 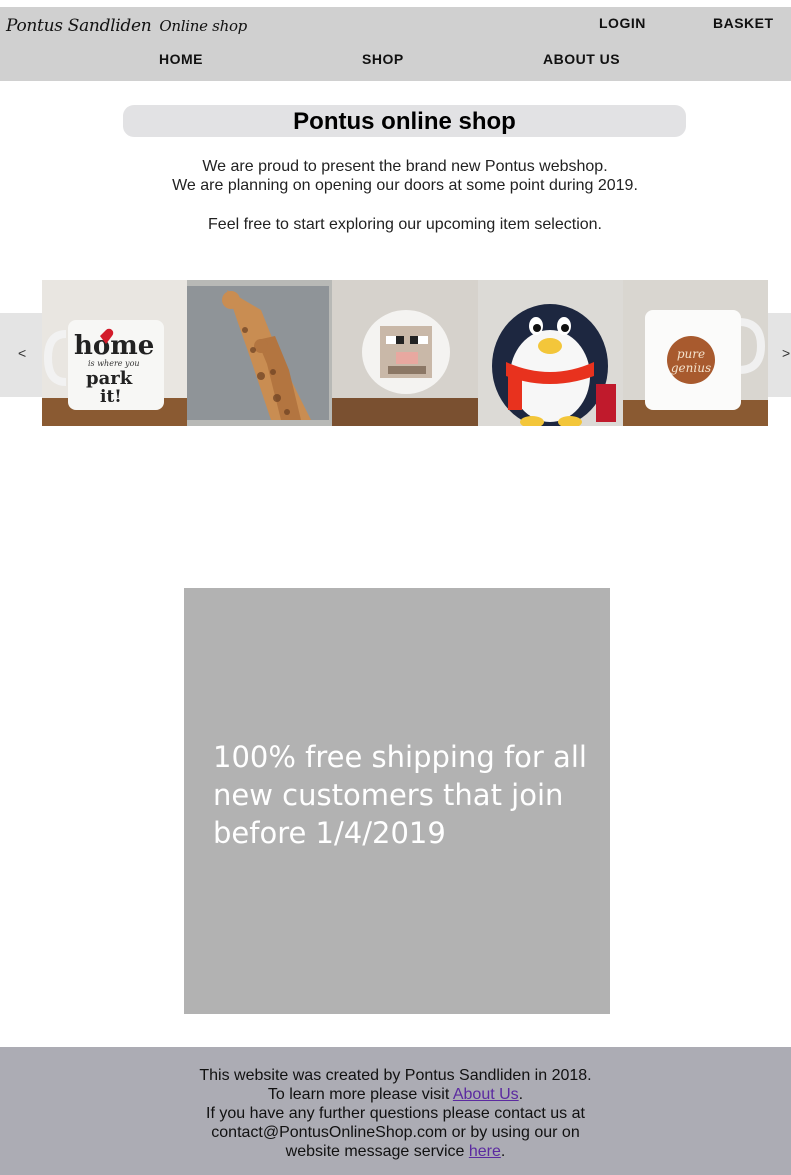 I want to click on message-service-link: here, so click(x=485, y=1151).